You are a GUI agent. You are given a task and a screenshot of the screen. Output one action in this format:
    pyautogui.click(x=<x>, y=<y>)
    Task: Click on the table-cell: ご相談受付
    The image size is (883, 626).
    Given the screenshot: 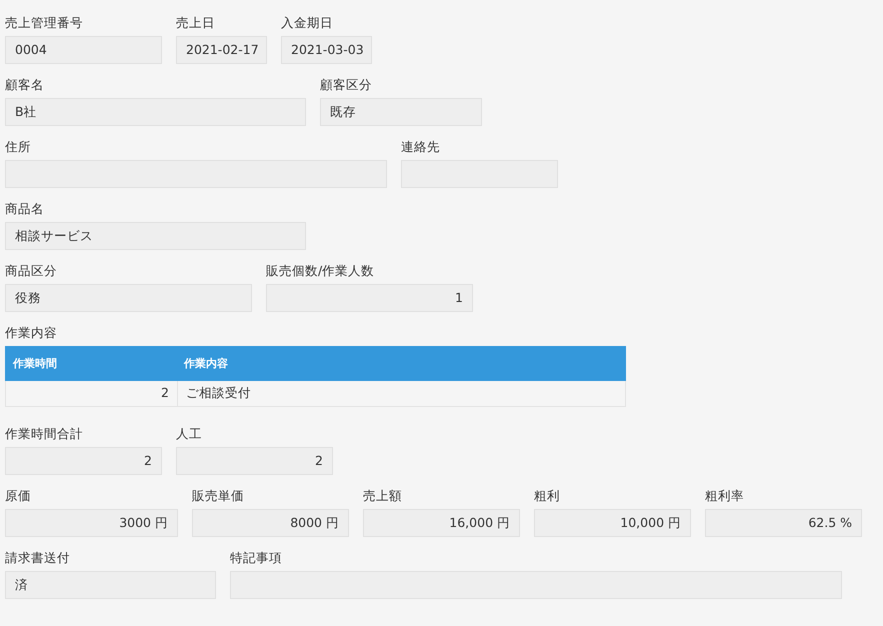 What is the action you would take?
    pyautogui.click(x=401, y=393)
    